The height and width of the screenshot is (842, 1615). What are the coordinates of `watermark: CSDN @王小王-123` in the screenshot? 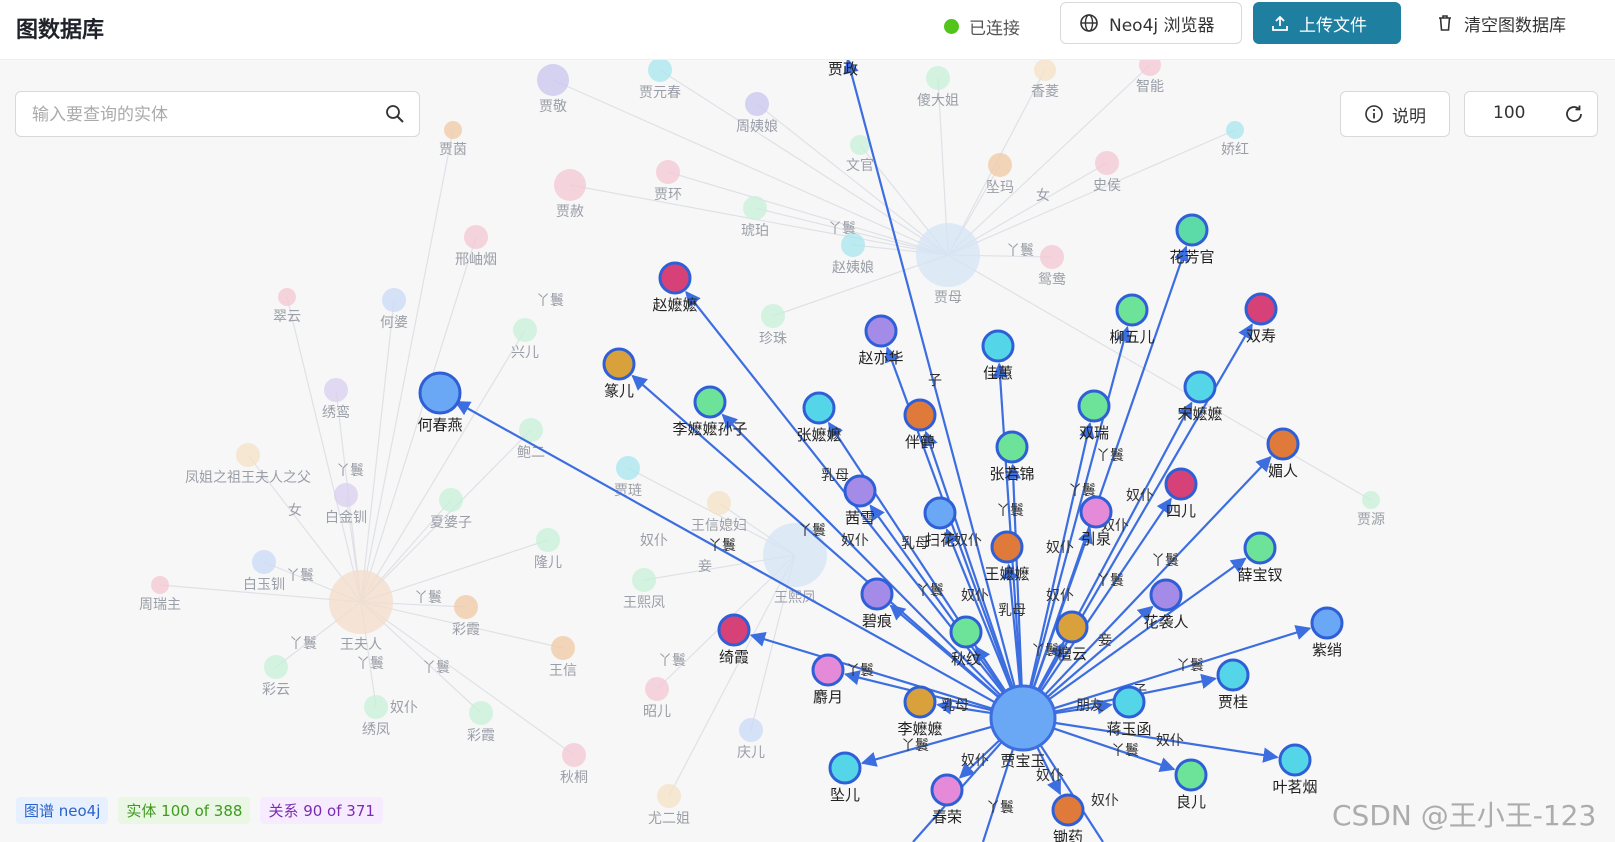 It's located at (1464, 815).